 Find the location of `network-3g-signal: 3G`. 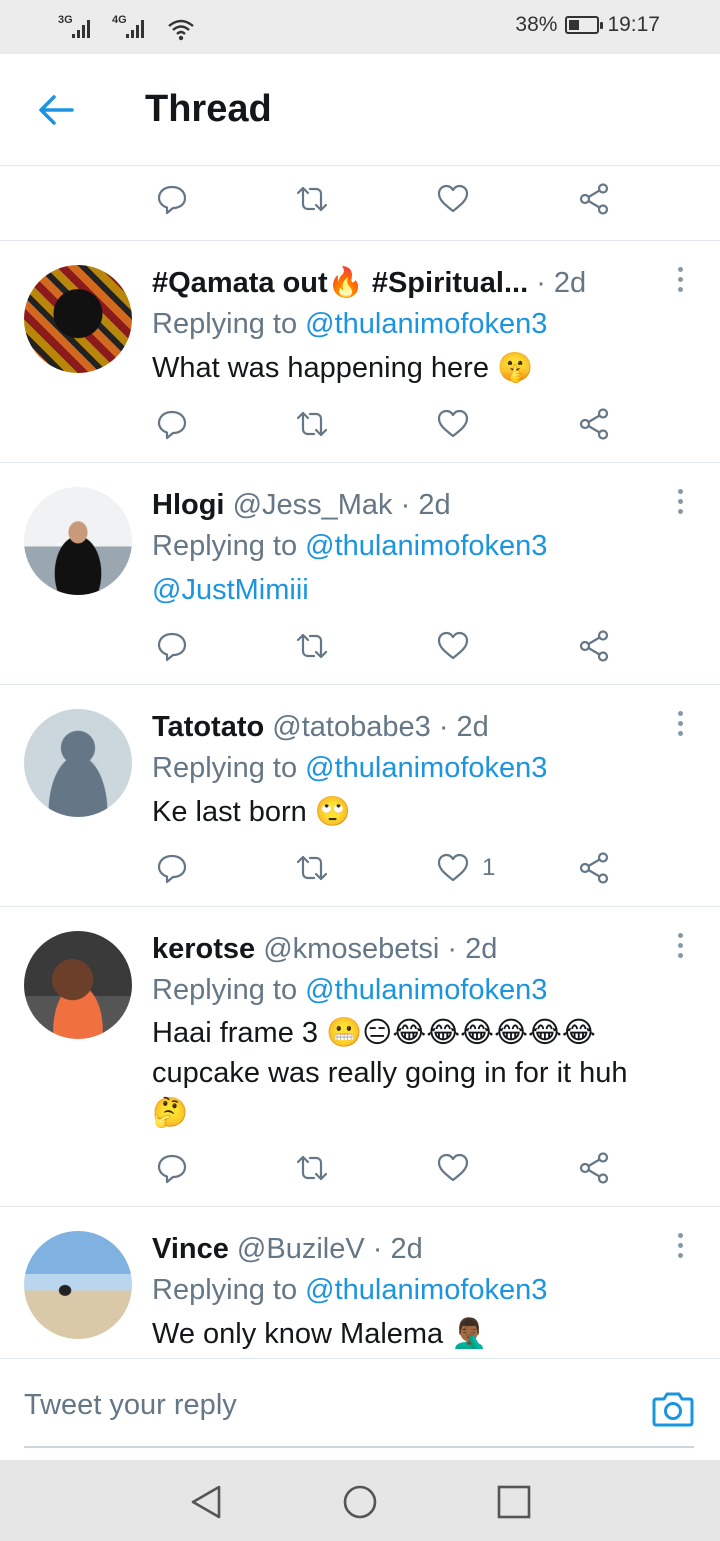

network-3g-signal: 3G is located at coordinates (78, 26).